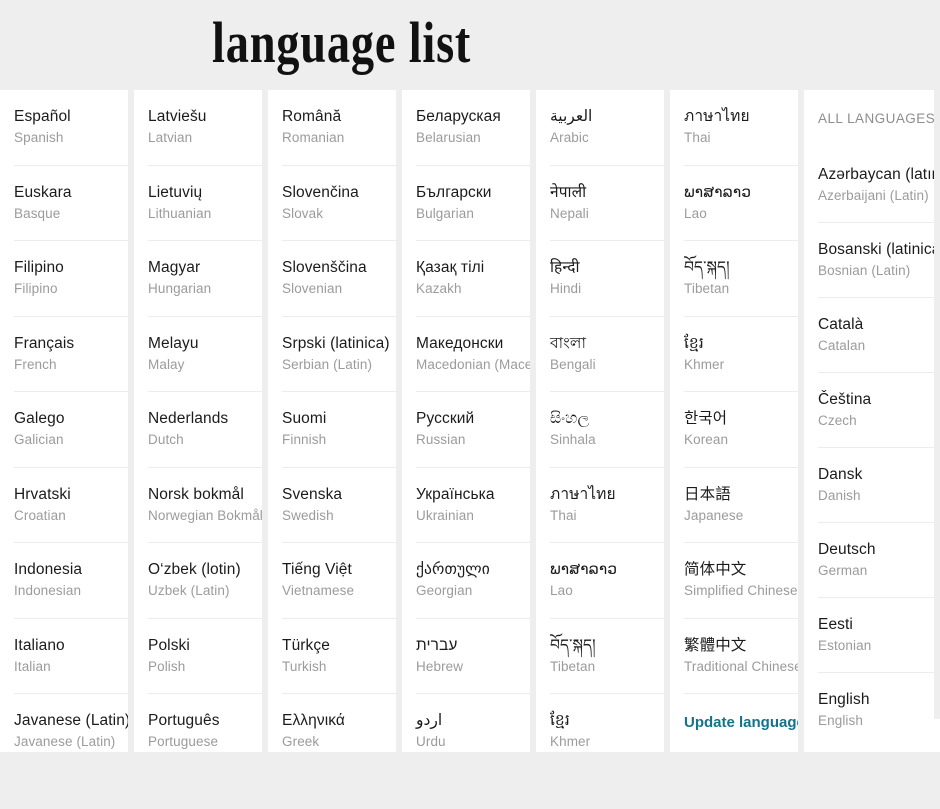 The image size is (940, 809). What do you see at coordinates (473, 581) in the screenshot?
I see `language-list-item: ქართული Georgian` at bounding box center [473, 581].